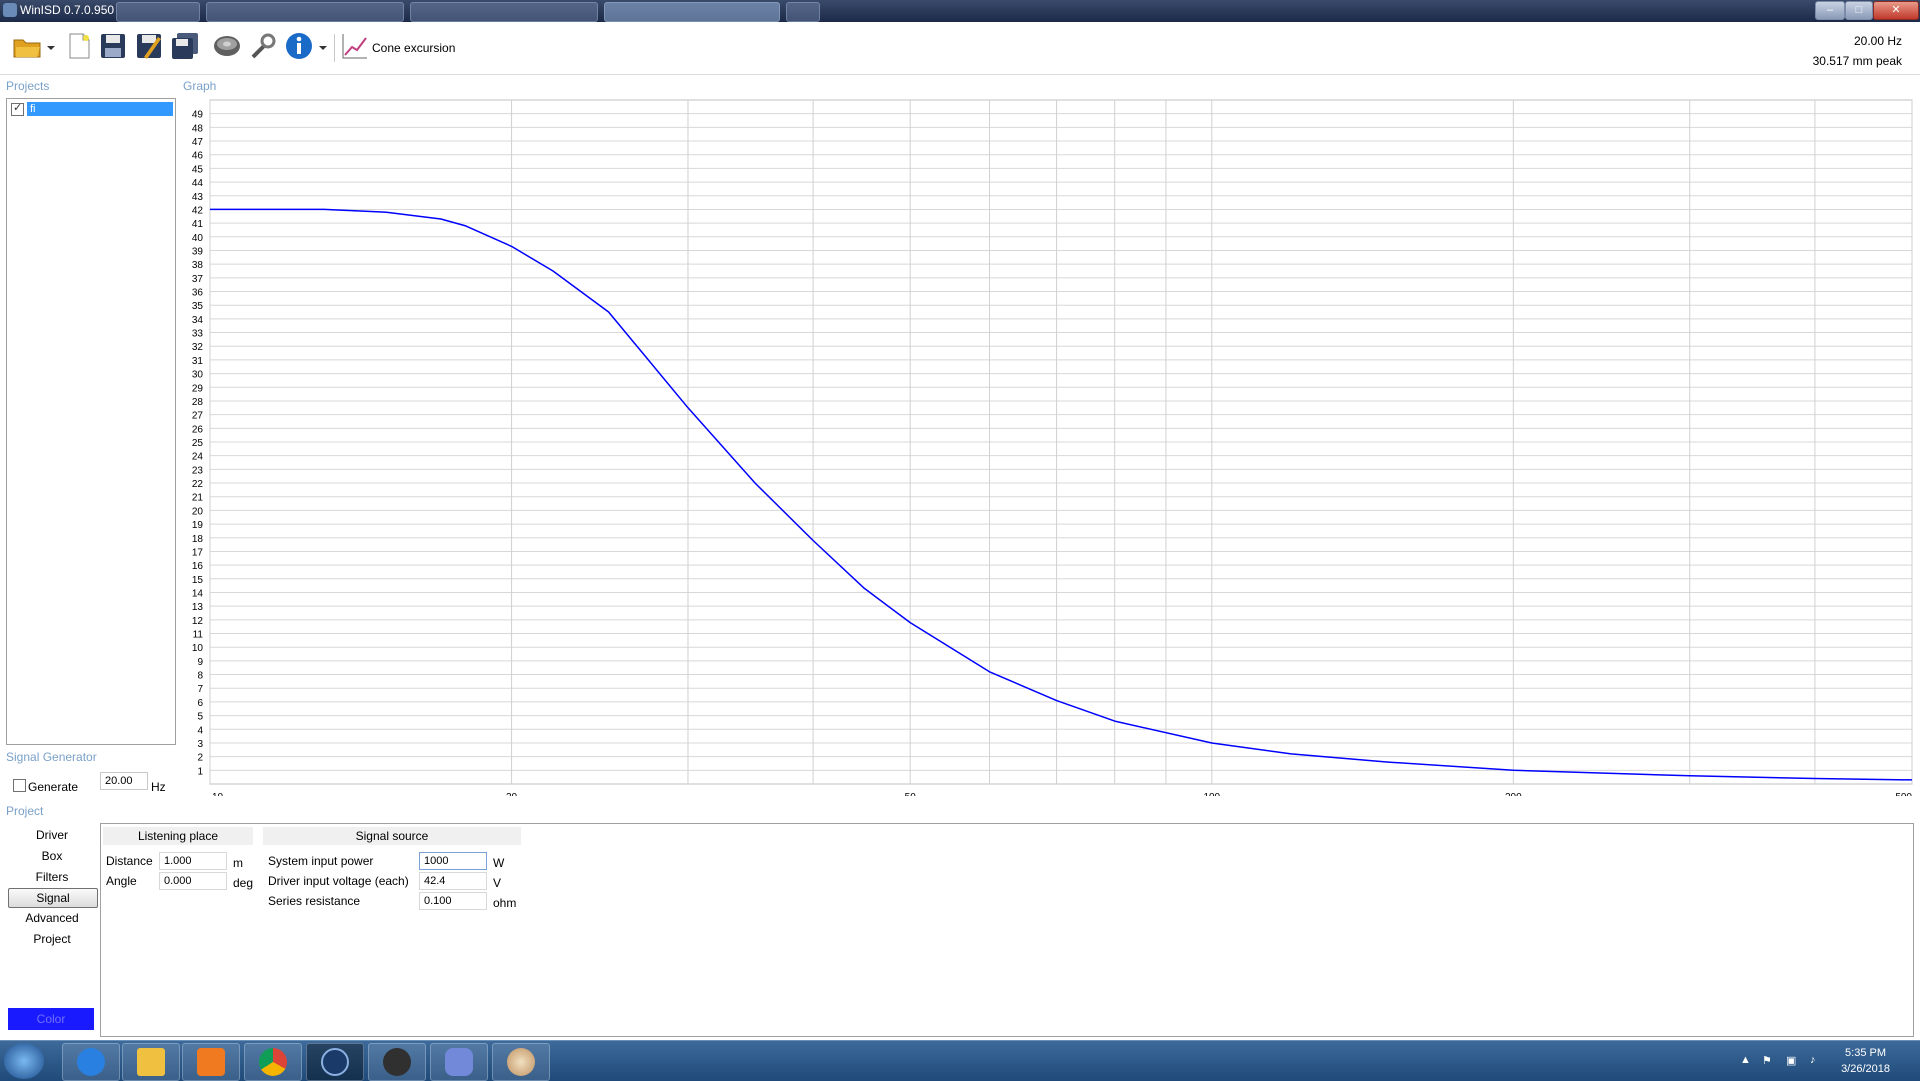  What do you see at coordinates (1211, 794) in the screenshot?
I see `x-tick-label: 100` at bounding box center [1211, 794].